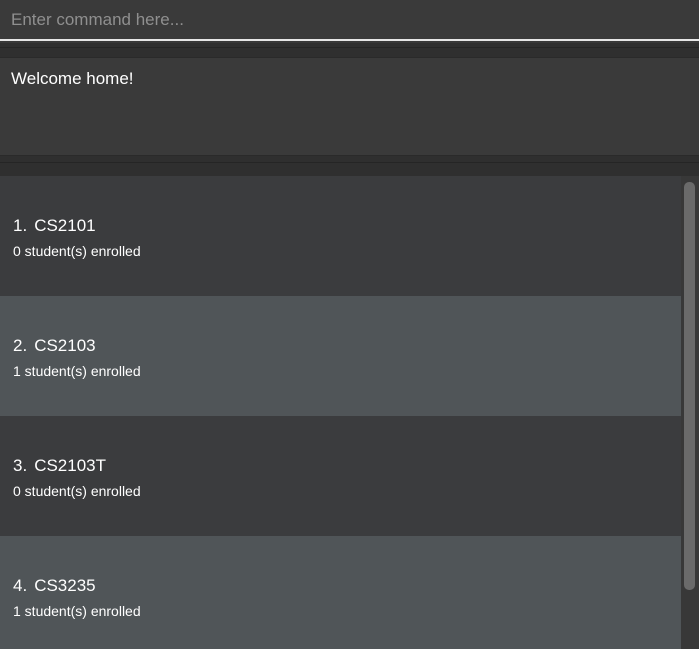  What do you see at coordinates (65, 225) in the screenshot?
I see `module-code: CS2101` at bounding box center [65, 225].